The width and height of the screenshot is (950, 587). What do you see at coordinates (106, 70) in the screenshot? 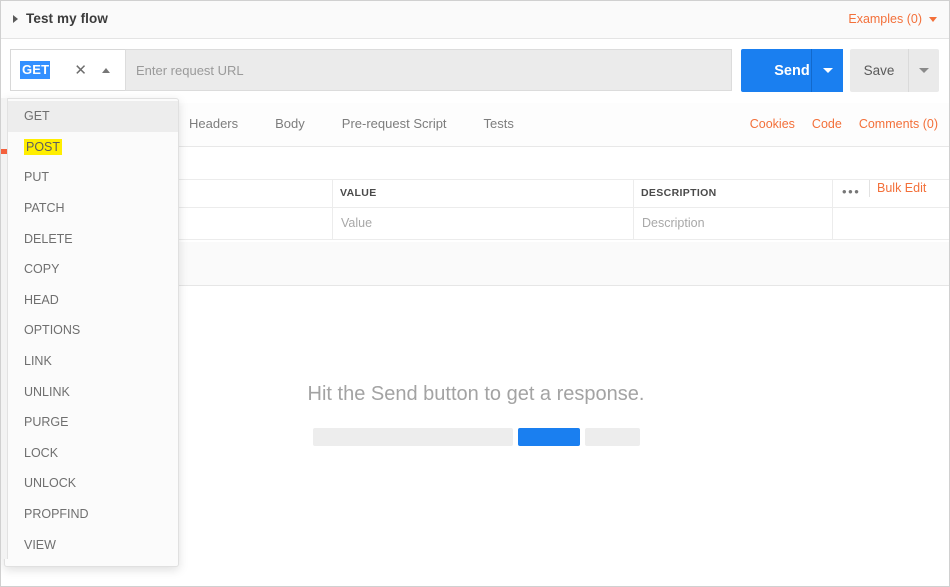
I see `chevron-up-icon` at bounding box center [106, 70].